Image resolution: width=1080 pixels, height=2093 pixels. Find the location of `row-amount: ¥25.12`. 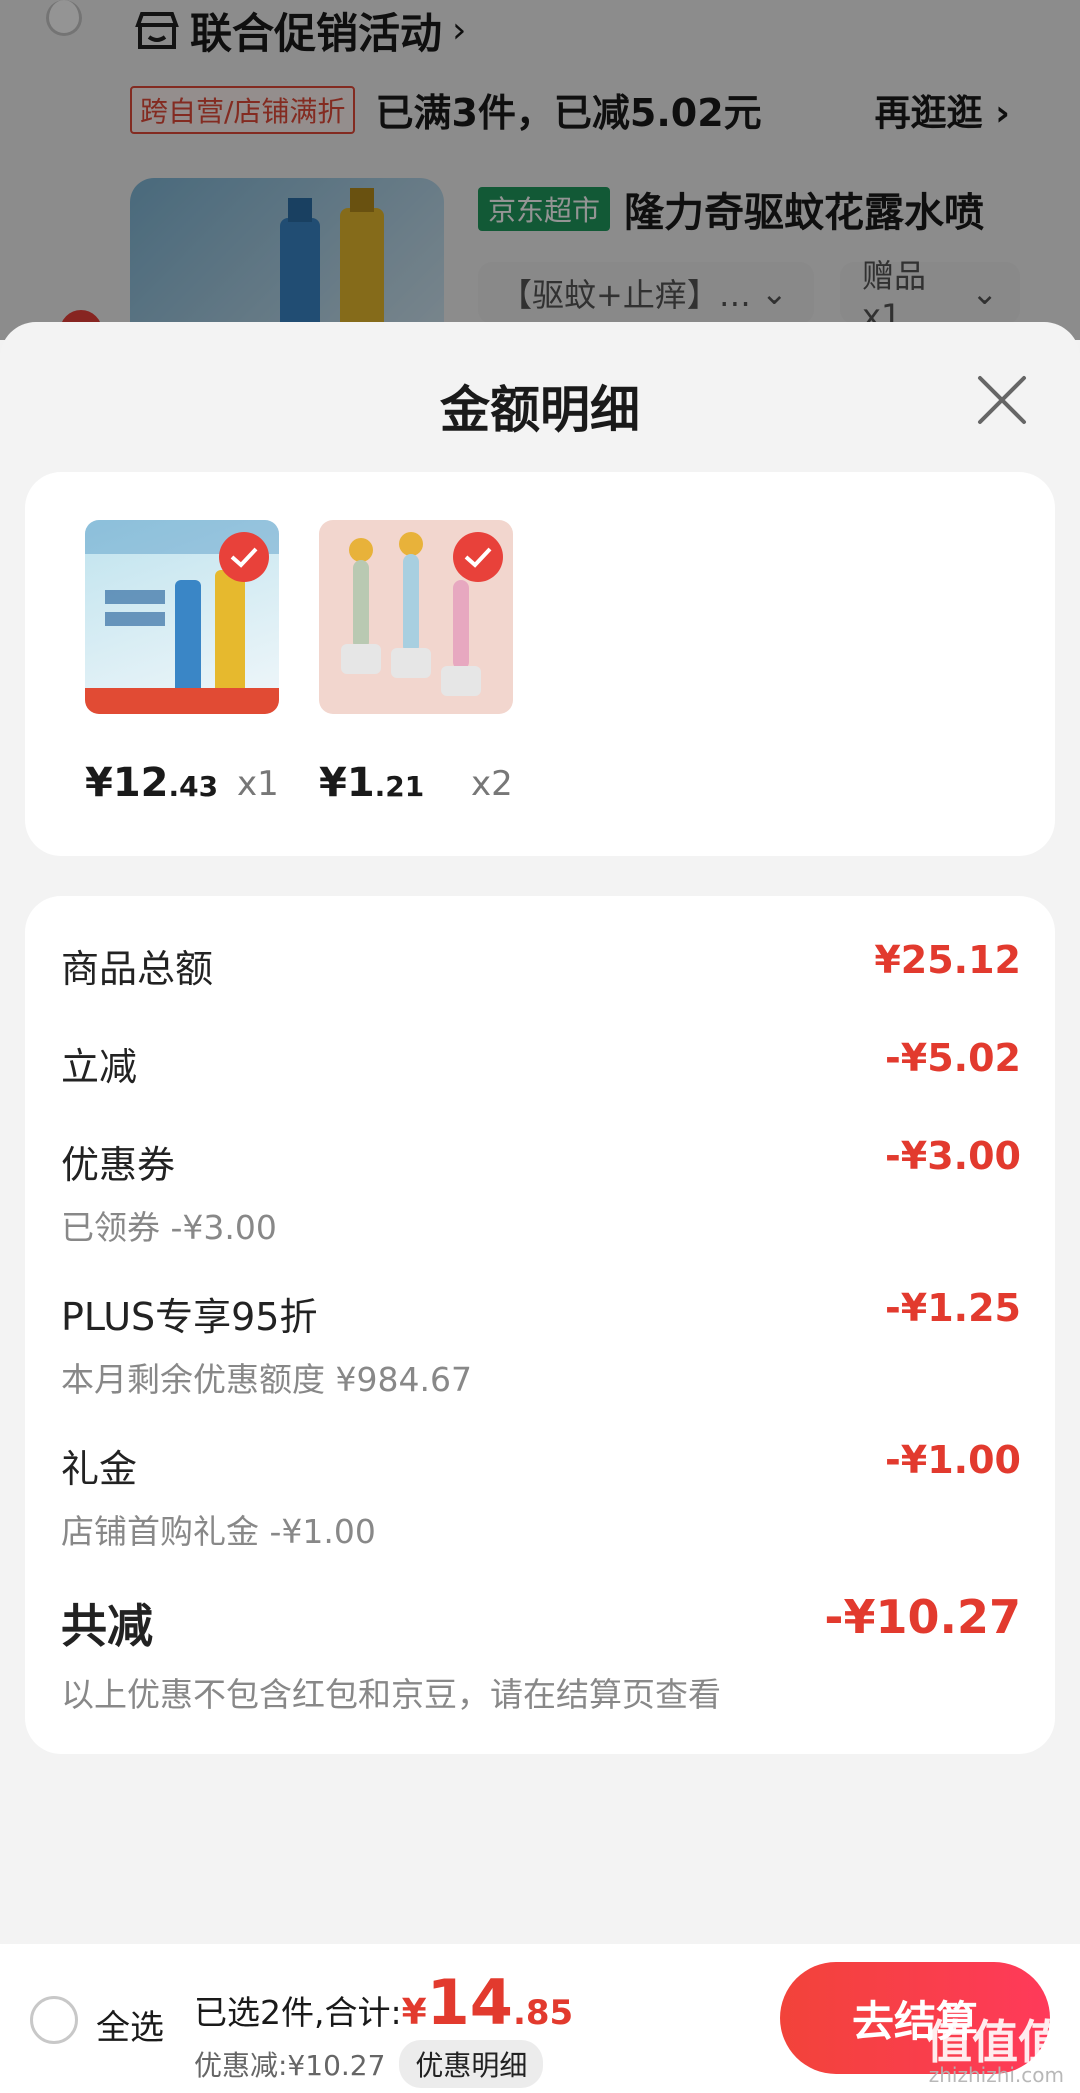

row-amount: ¥25.12 is located at coordinates (947, 960).